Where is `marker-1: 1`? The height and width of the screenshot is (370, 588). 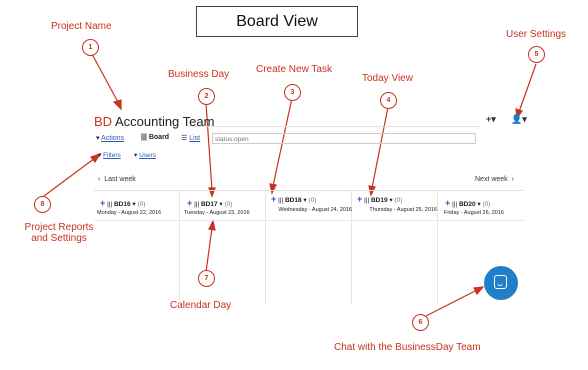 marker-1: 1 is located at coordinates (90, 47).